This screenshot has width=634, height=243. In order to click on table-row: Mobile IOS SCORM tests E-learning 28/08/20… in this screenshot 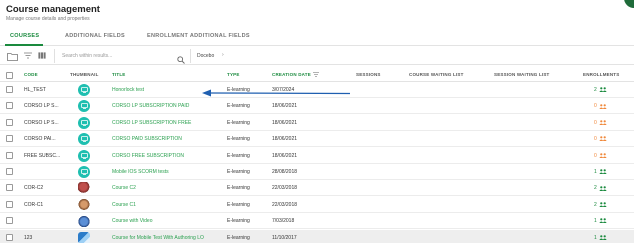, I will do `click(317, 172)`.